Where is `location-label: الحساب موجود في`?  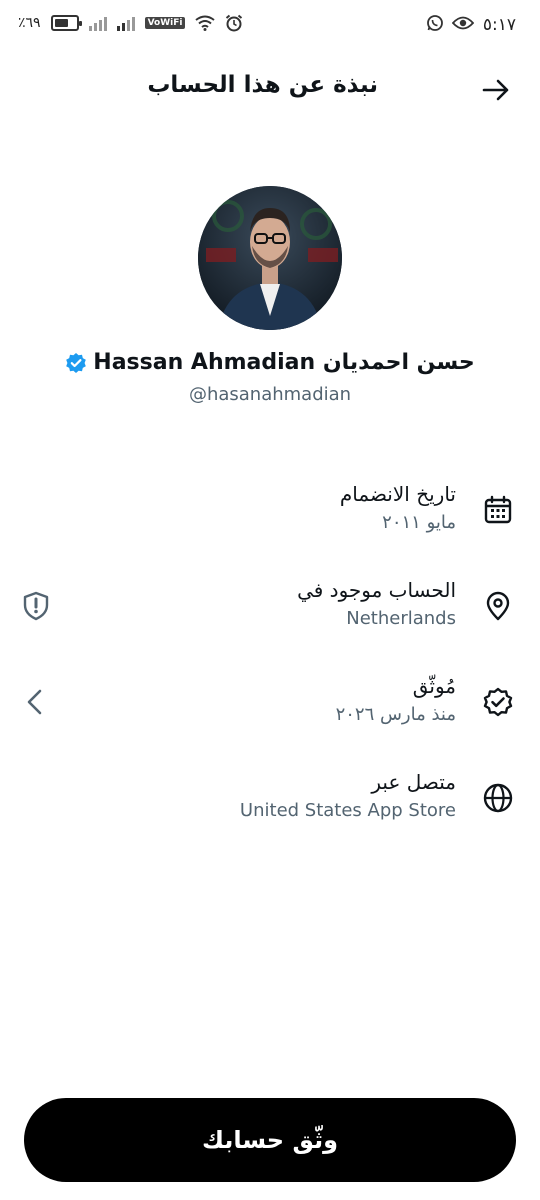 location-label: الحساب موجود في is located at coordinates (376, 590).